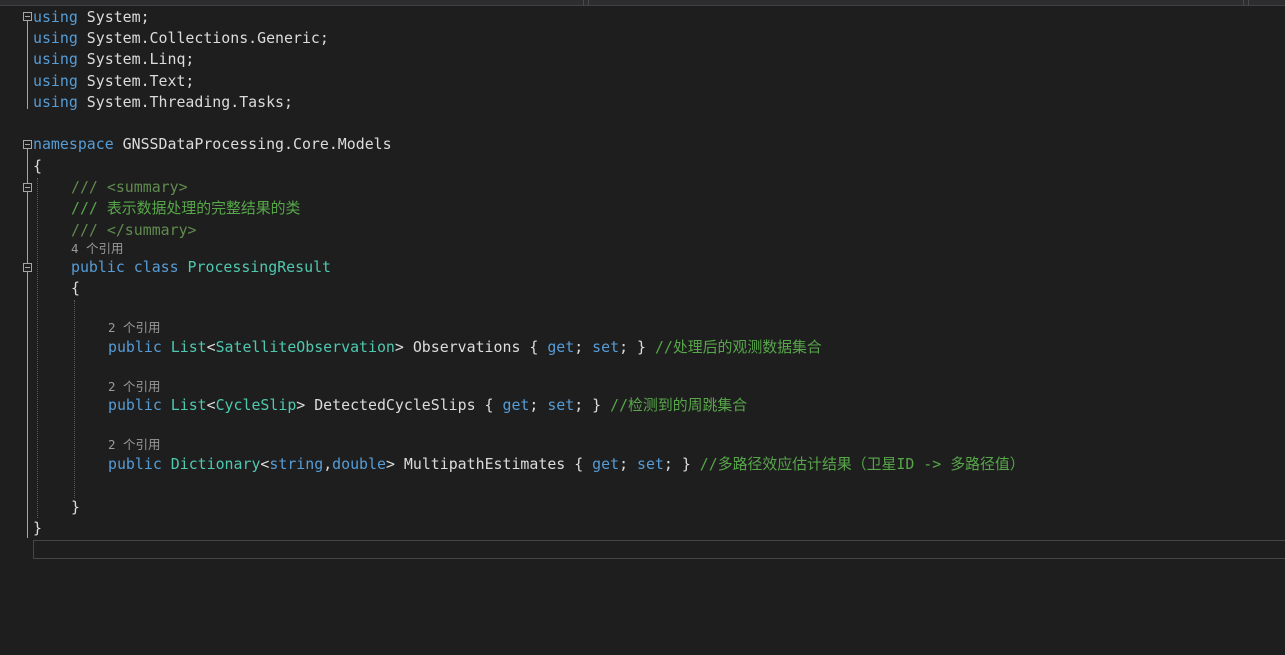  Describe the element at coordinates (134, 387) in the screenshot. I see `codelens-references-cycleslips: 2 个引用` at that location.